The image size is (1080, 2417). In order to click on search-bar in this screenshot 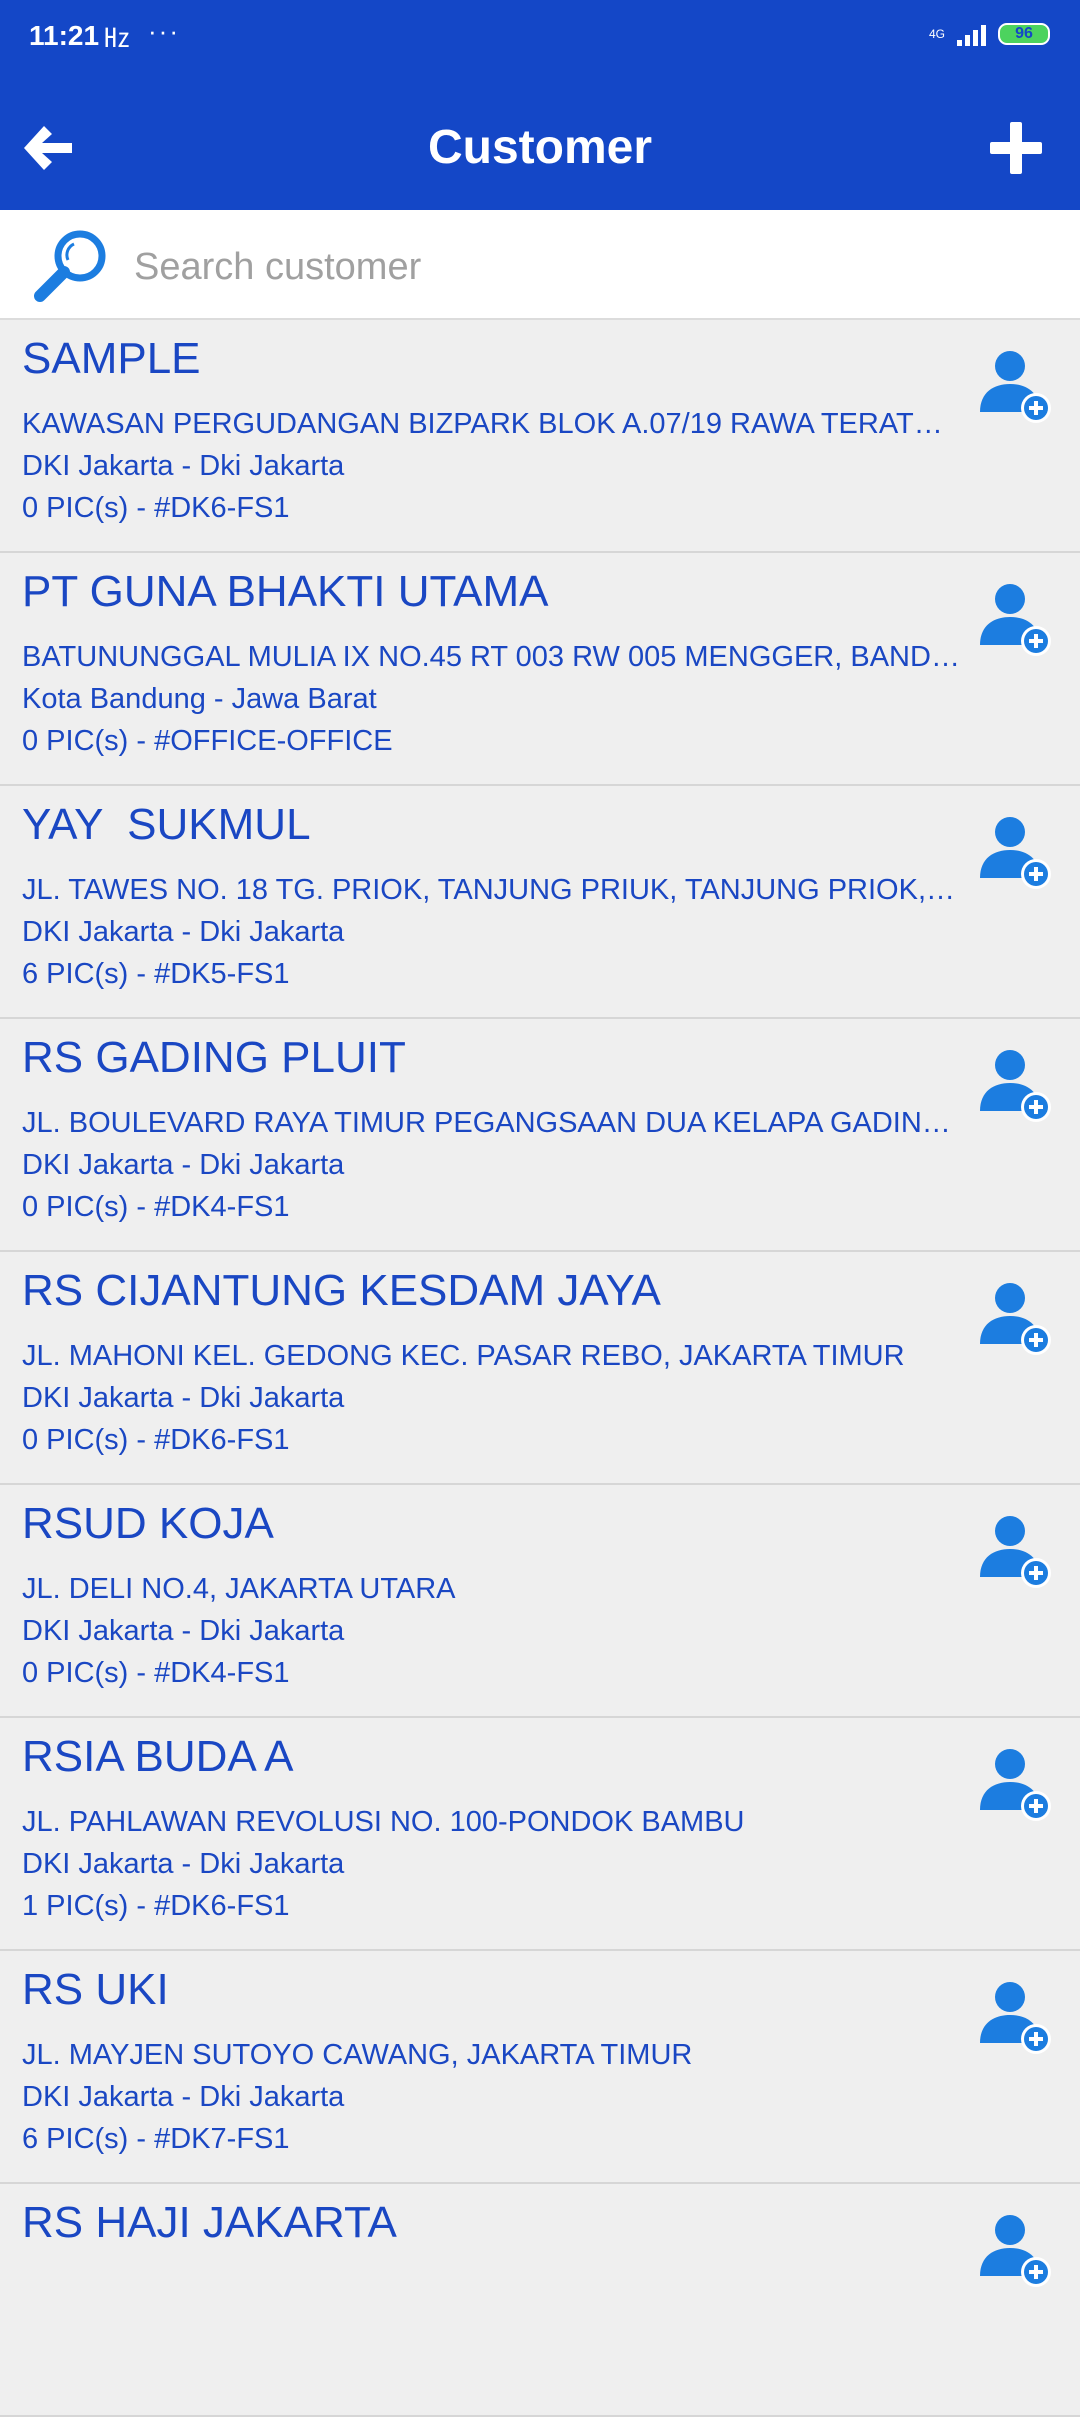, I will do `click(540, 265)`.